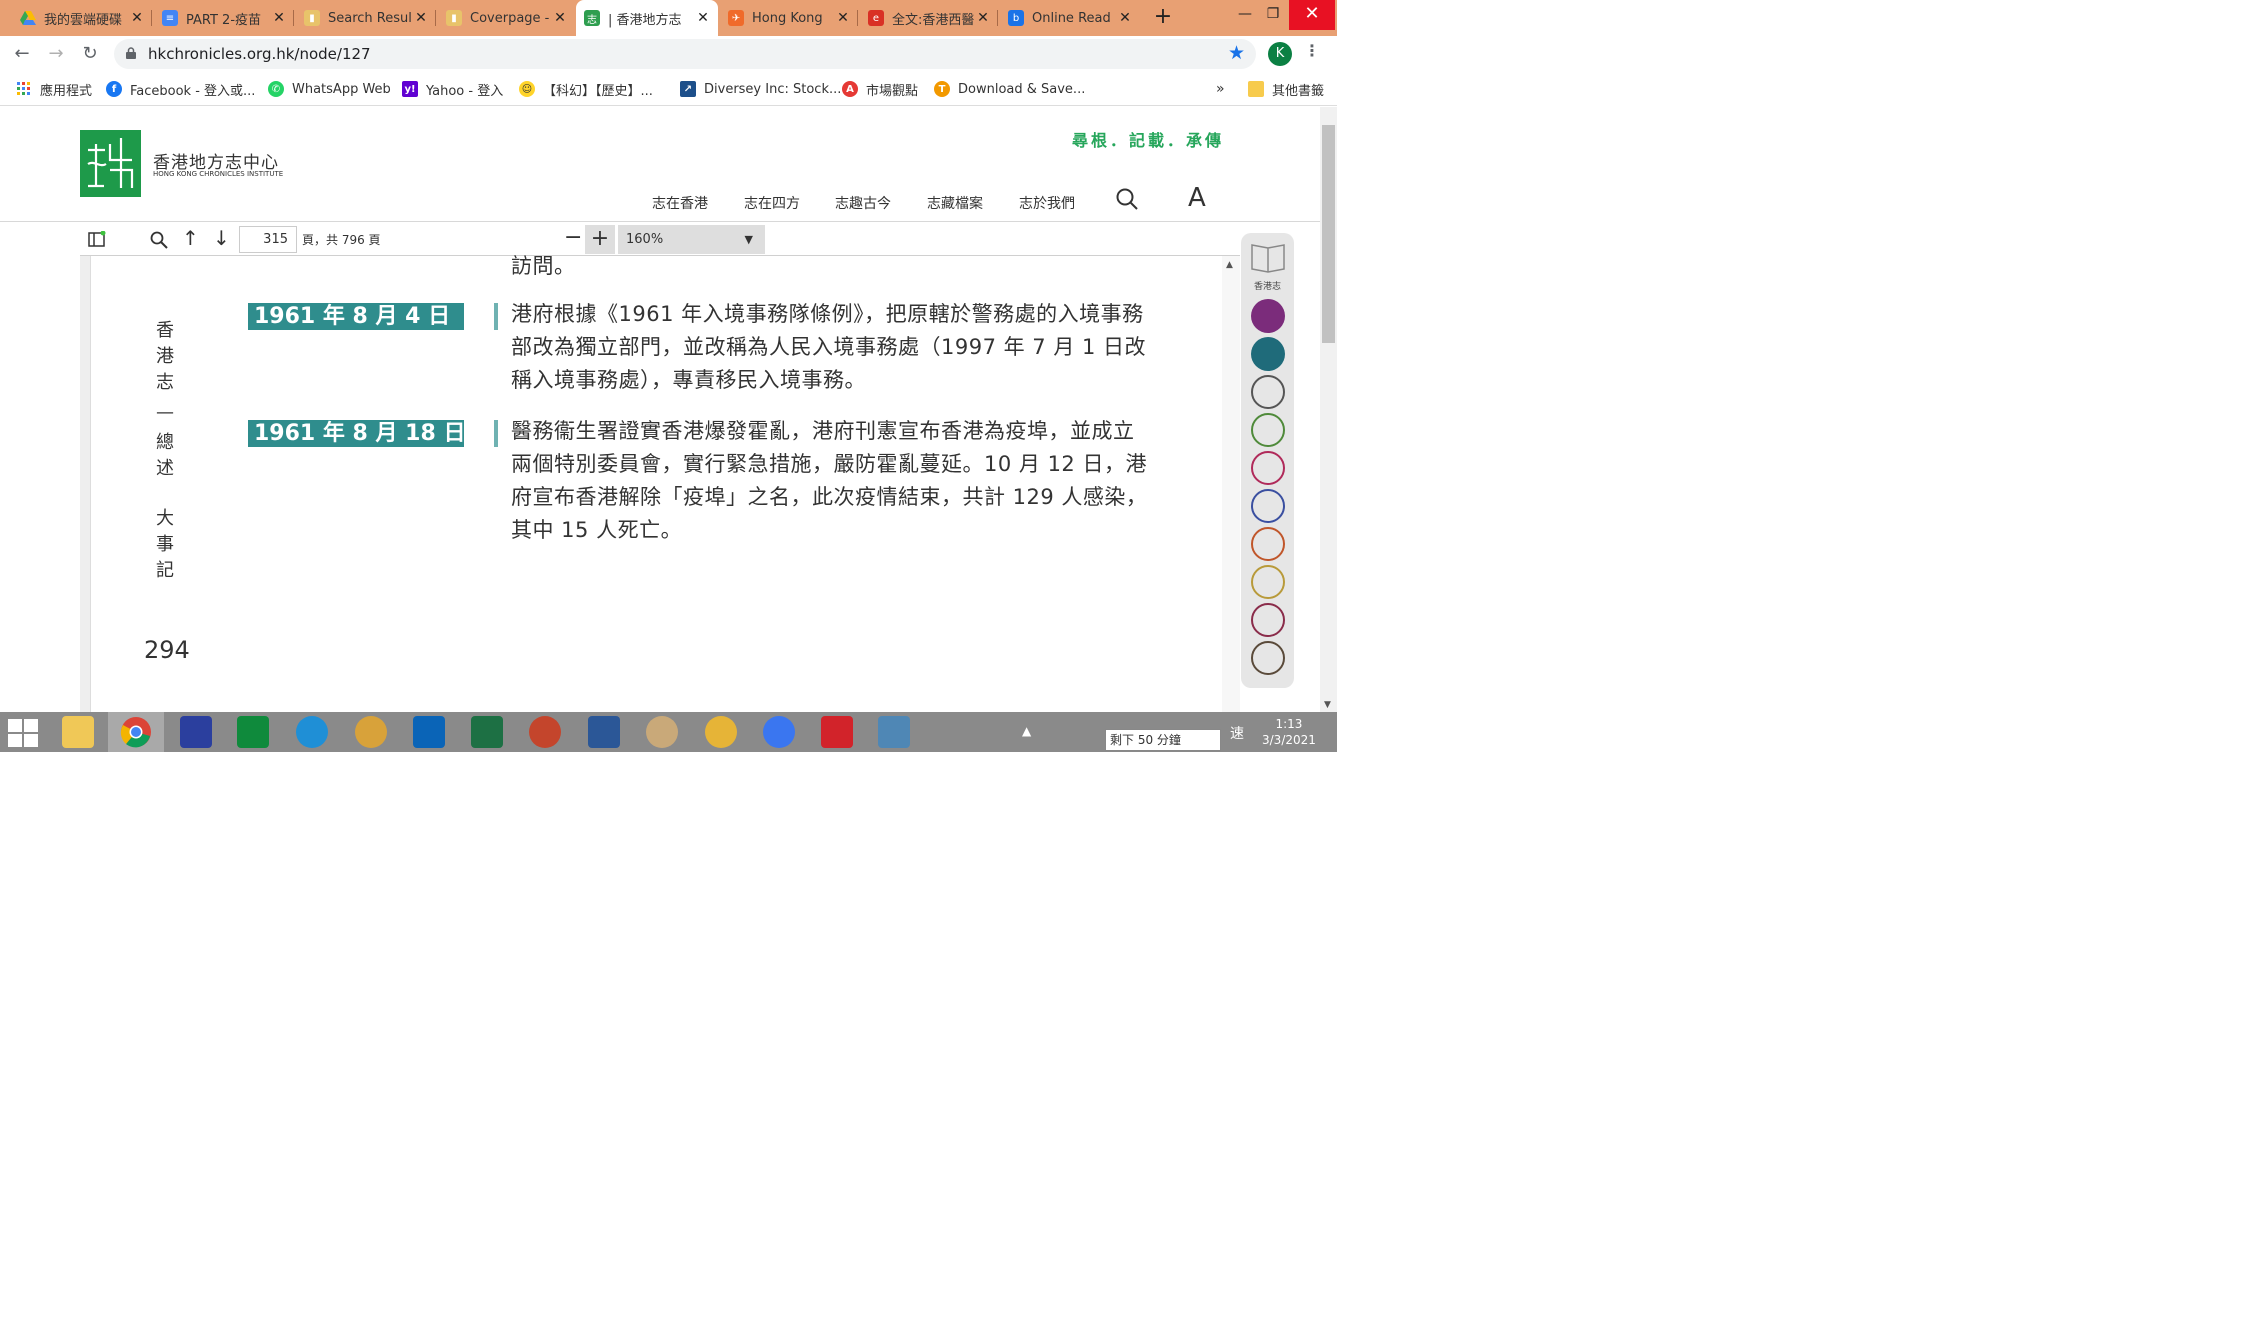 The image size is (2252, 1342). Describe the element at coordinates (259, 54) in the screenshot. I see `url-text: hkchronicles.org.hk/node/127` at that location.